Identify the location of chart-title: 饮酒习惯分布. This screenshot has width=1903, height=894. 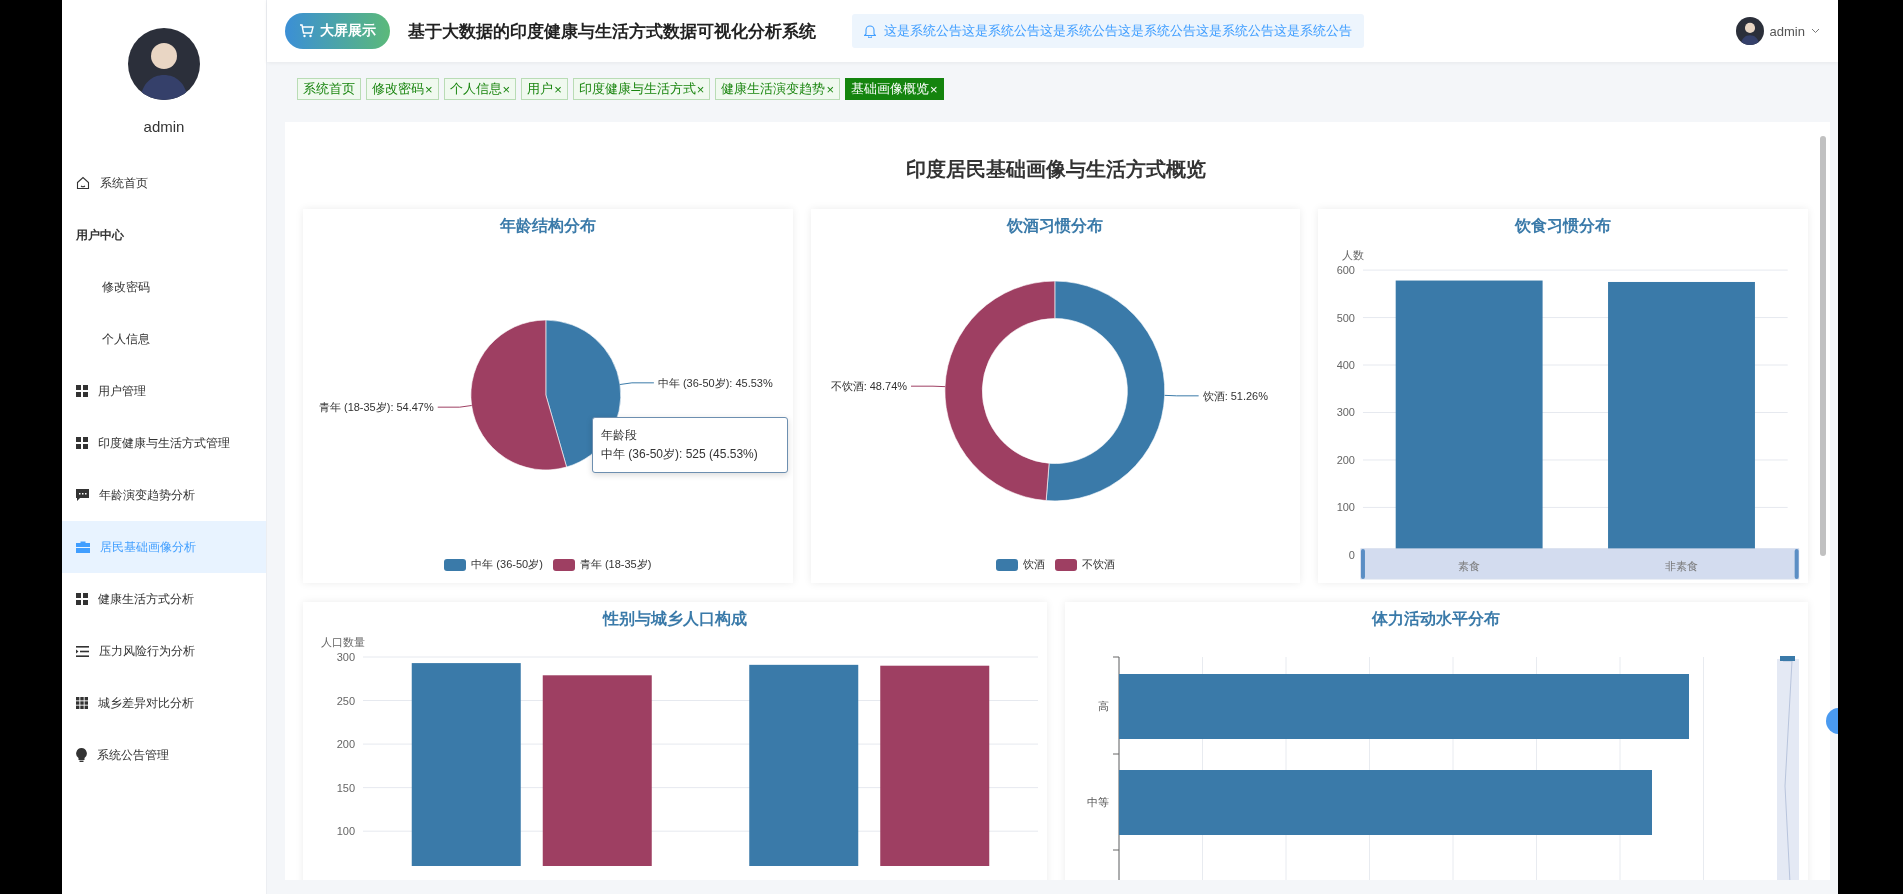
(1055, 225).